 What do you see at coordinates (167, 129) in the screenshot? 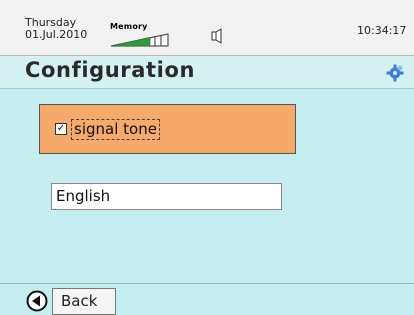
I see `signal-tone-panel: ✓ signal tone` at bounding box center [167, 129].